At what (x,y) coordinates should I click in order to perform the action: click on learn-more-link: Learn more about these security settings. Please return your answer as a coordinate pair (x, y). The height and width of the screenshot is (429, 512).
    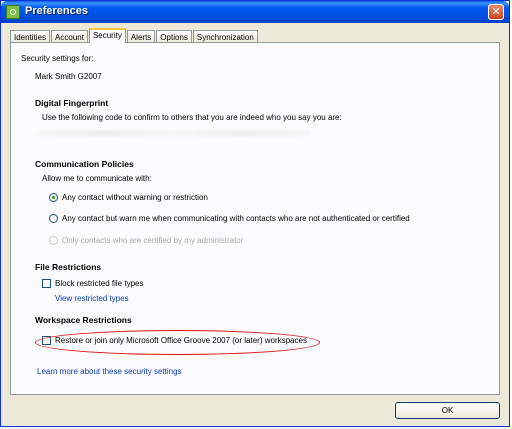
    Looking at the image, I should click on (109, 371).